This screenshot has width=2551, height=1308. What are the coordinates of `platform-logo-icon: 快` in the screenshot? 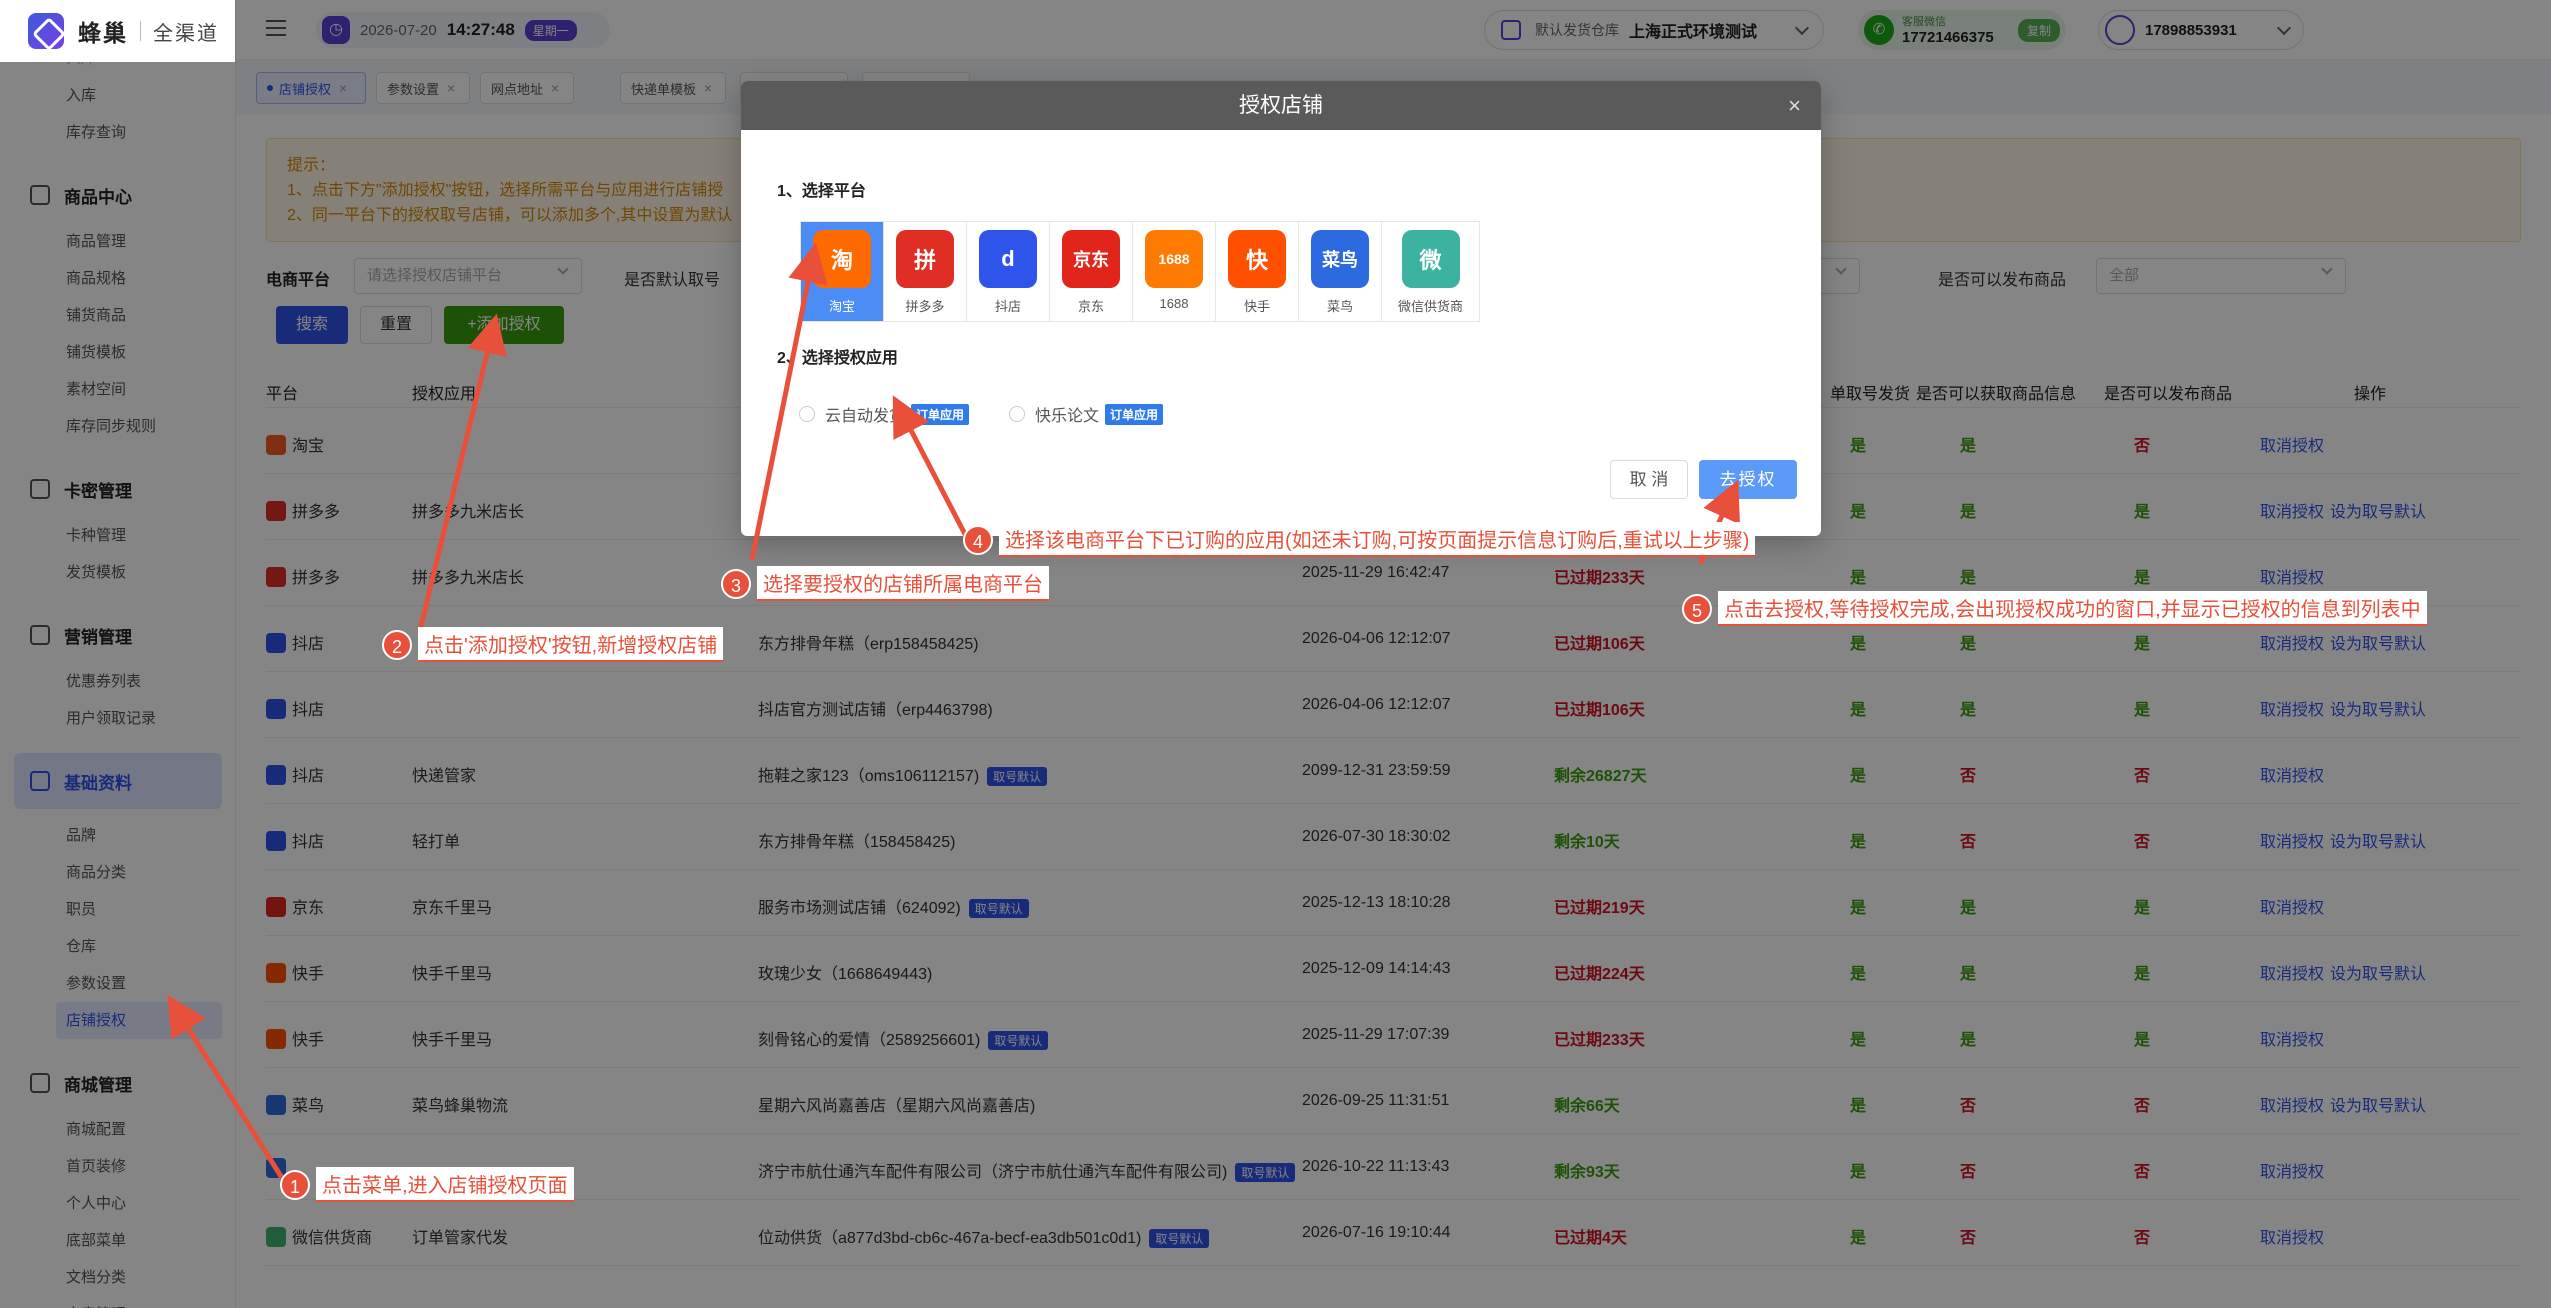 It's located at (1257, 259).